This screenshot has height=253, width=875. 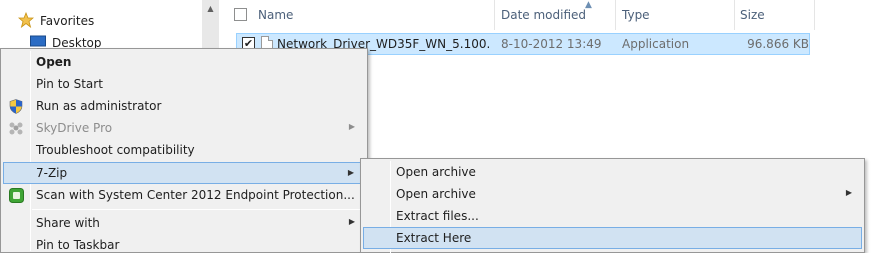 What do you see at coordinates (434, 238) in the screenshot?
I see `menu-item-label: Extract Here` at bounding box center [434, 238].